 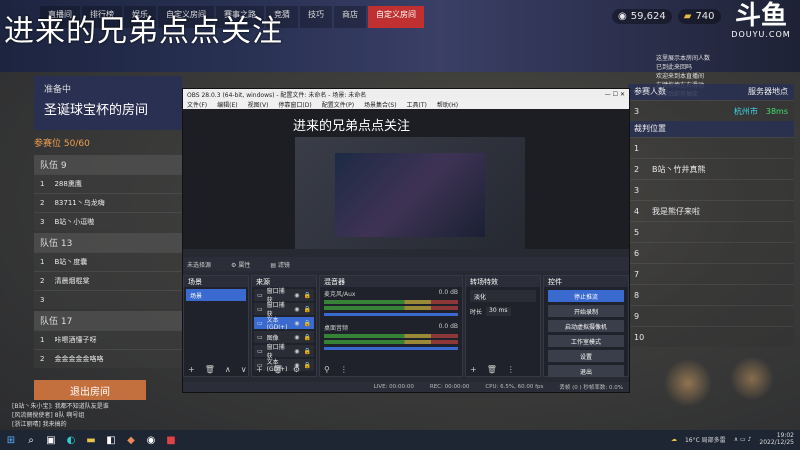 I want to click on team-member-row: 3 B站丶小逗嗷, so click(x=108, y=221).